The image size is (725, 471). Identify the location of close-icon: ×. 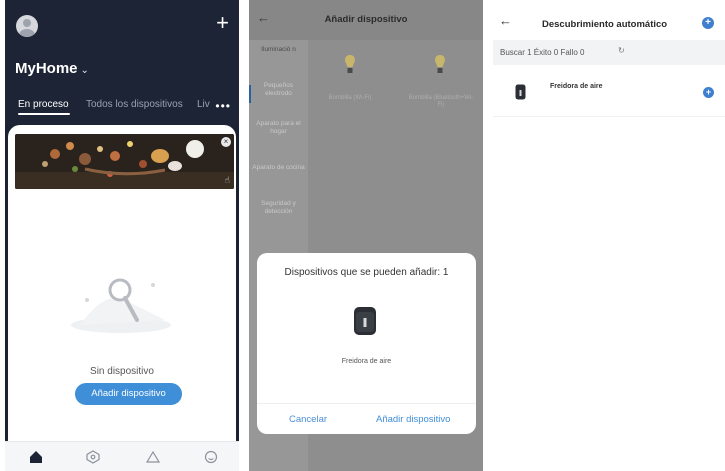
(226, 142).